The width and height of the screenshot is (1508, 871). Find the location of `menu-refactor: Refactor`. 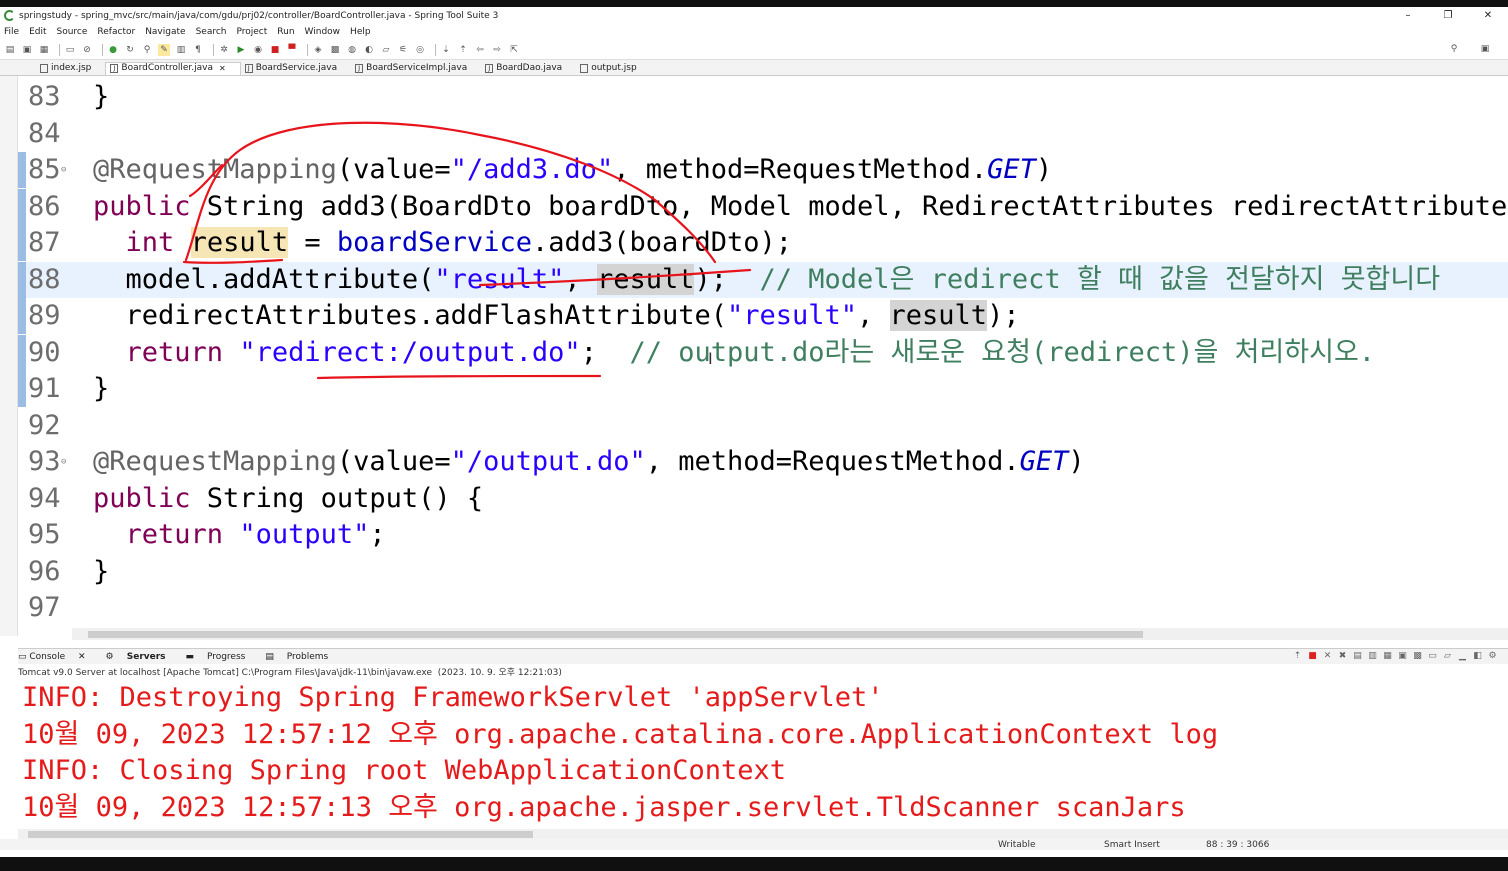

menu-refactor: Refactor is located at coordinates (116, 32).